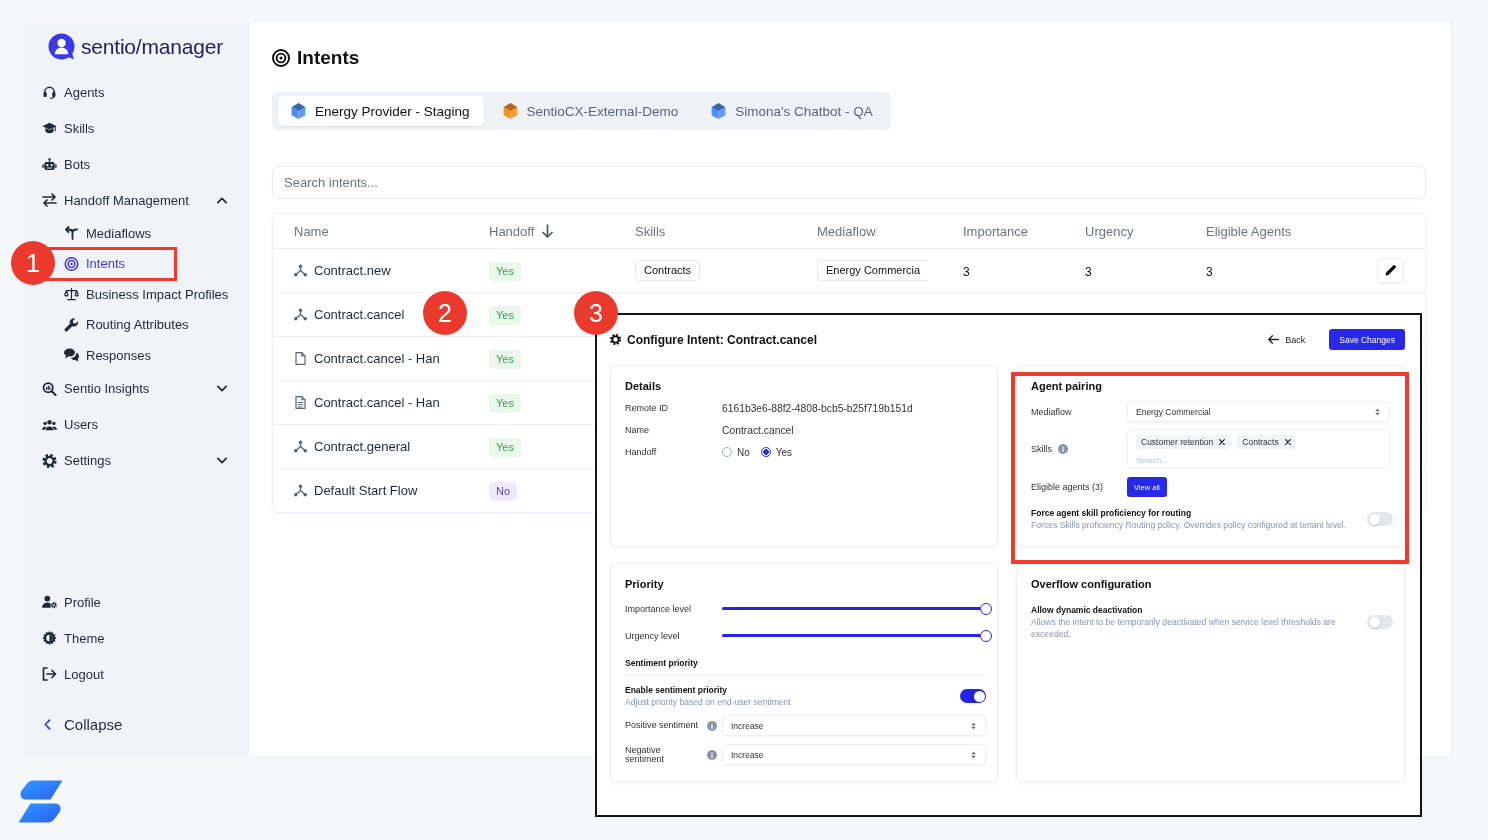 This screenshot has width=1488, height=840. What do you see at coordinates (1112, 513) in the screenshot?
I see `setting-label: Force agent skill proficiency for routing` at bounding box center [1112, 513].